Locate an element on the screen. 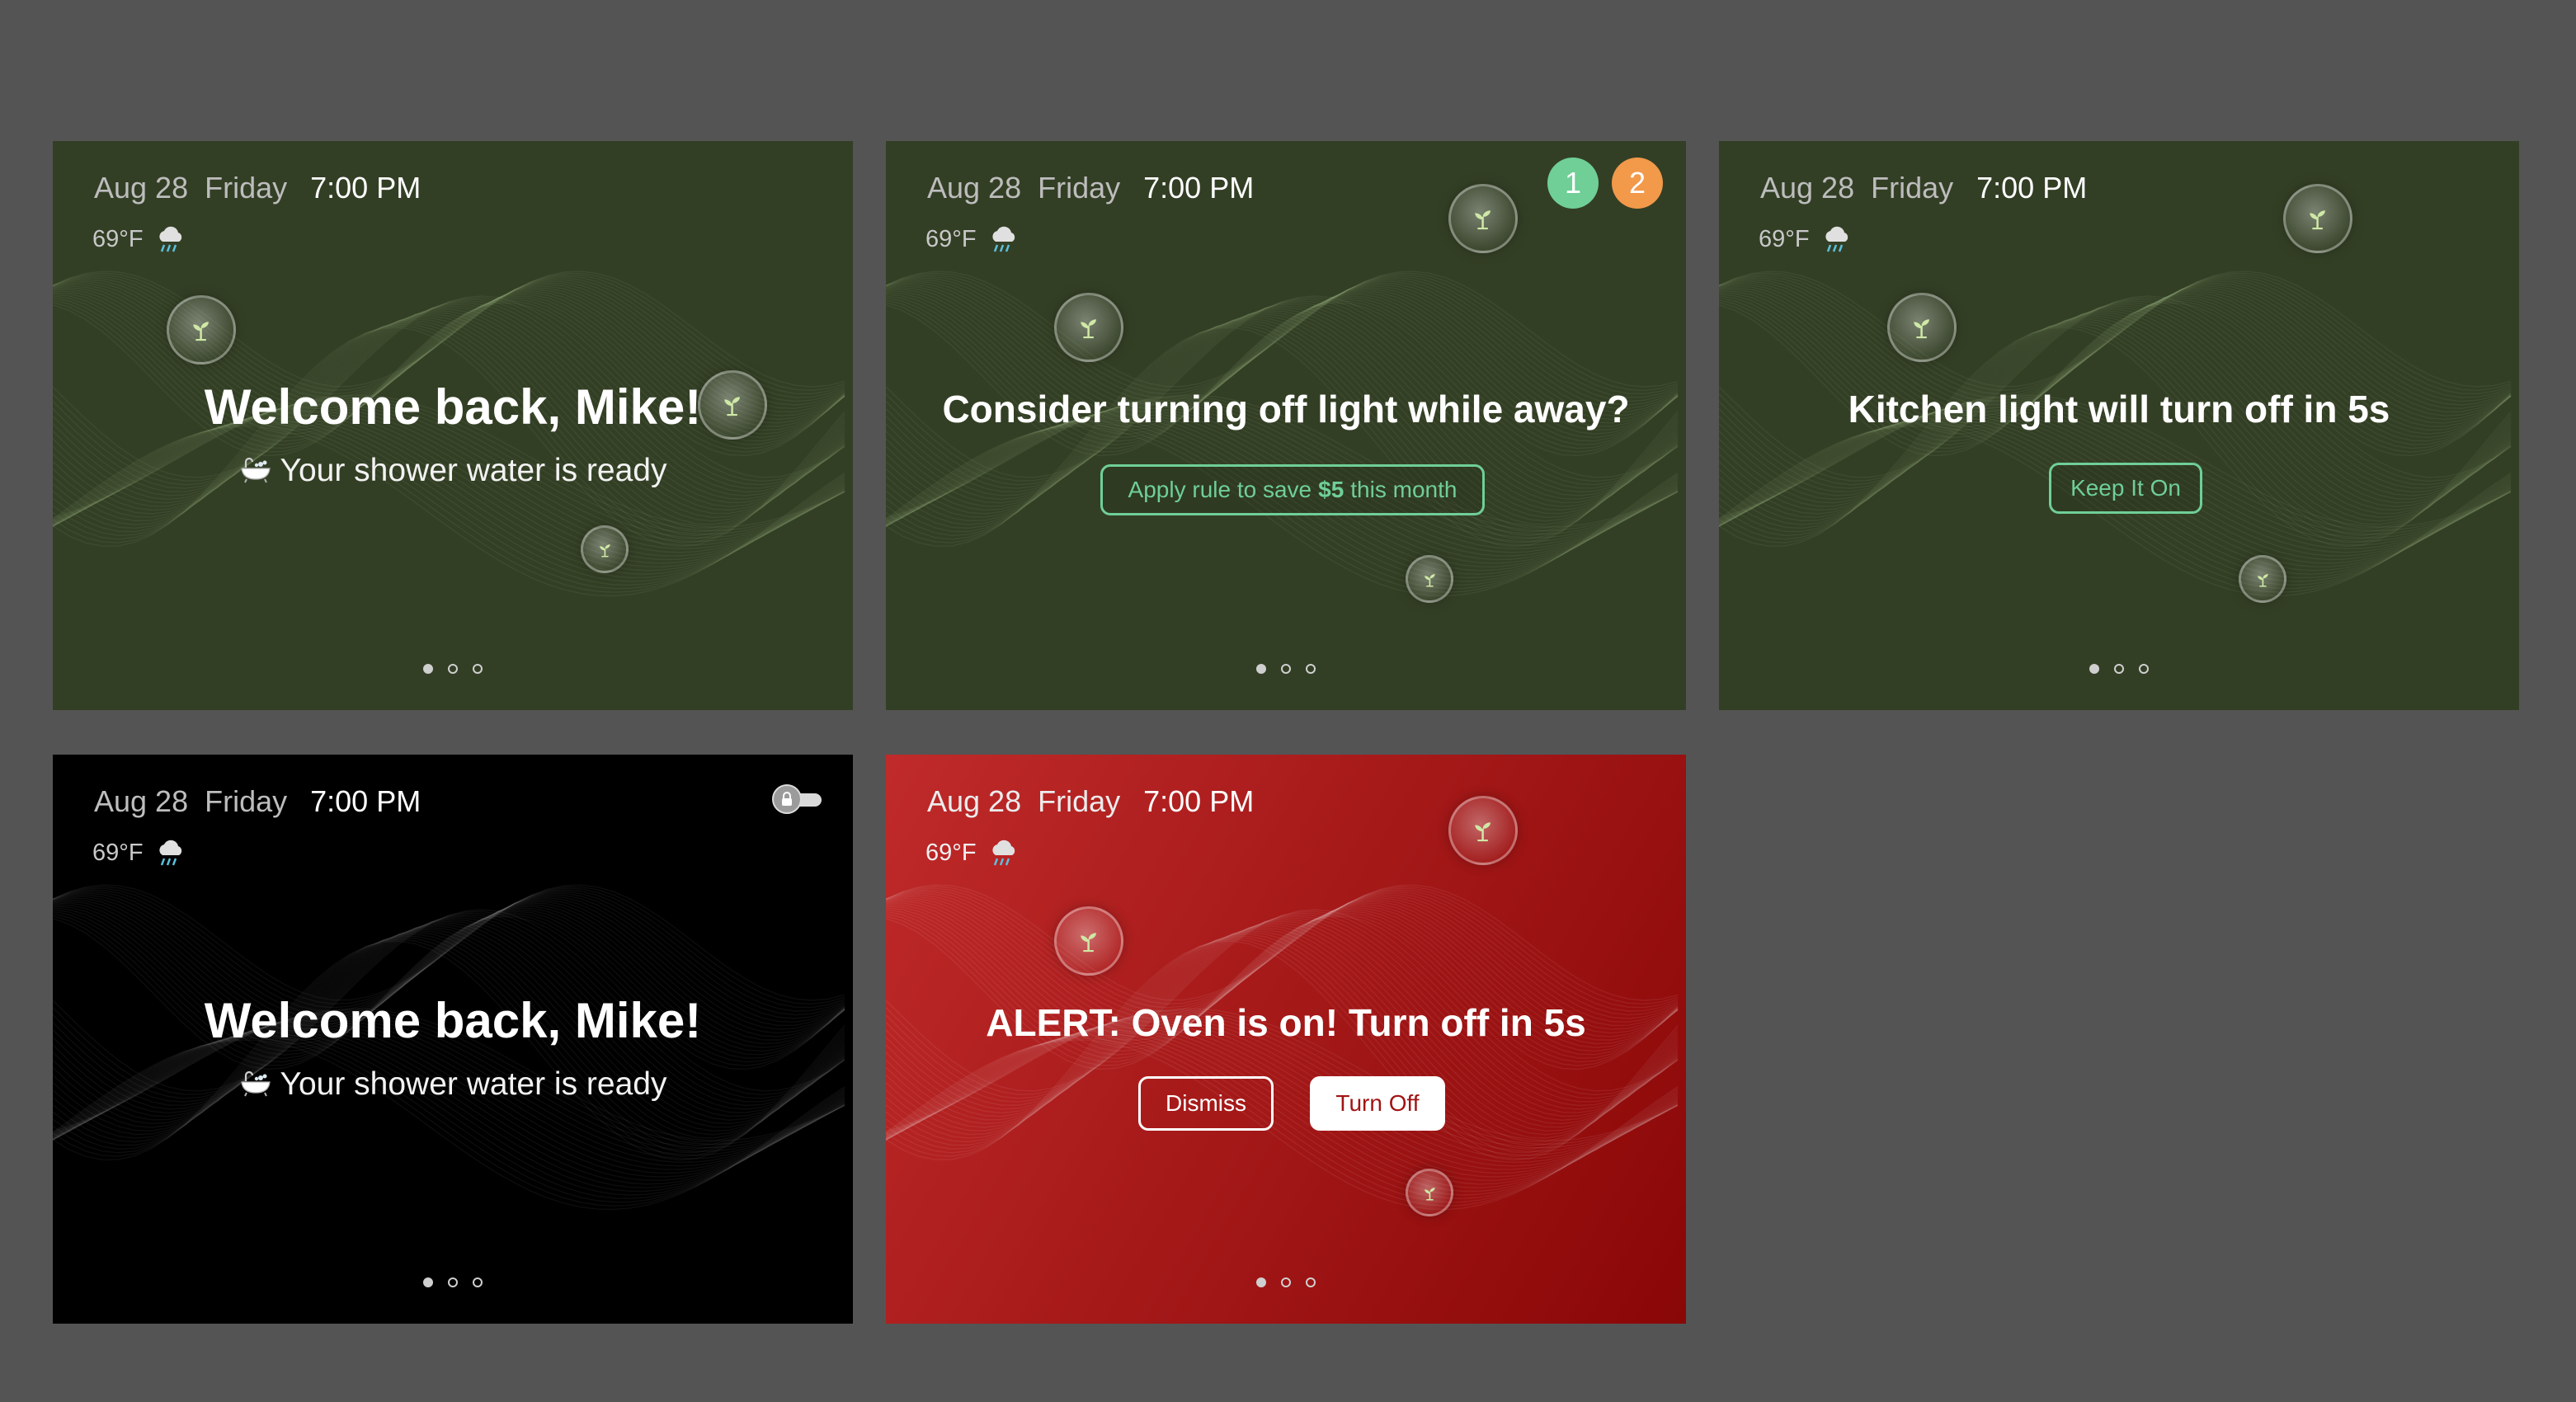 This screenshot has height=1402, width=2576. savings-amount: $5 is located at coordinates (1331, 489).